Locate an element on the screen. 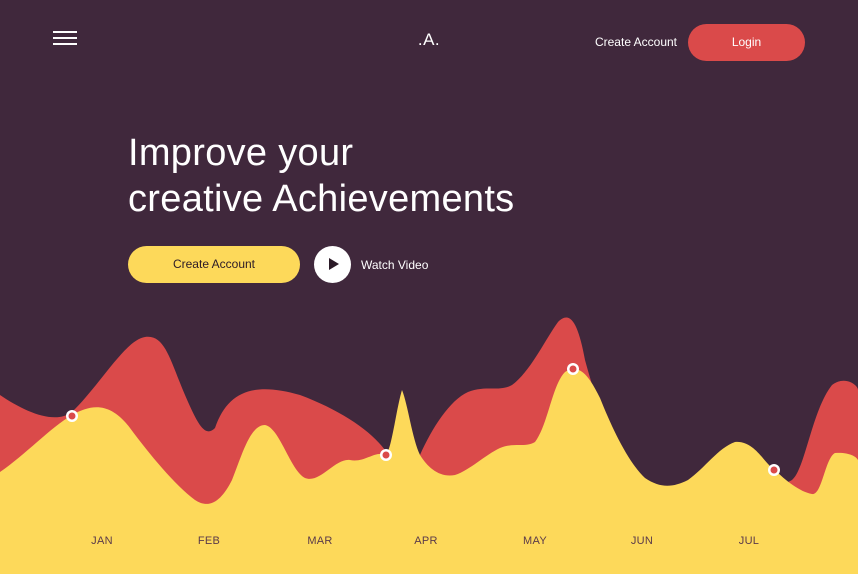 This screenshot has height=574, width=858. month-label-may: MAY is located at coordinates (535, 541).